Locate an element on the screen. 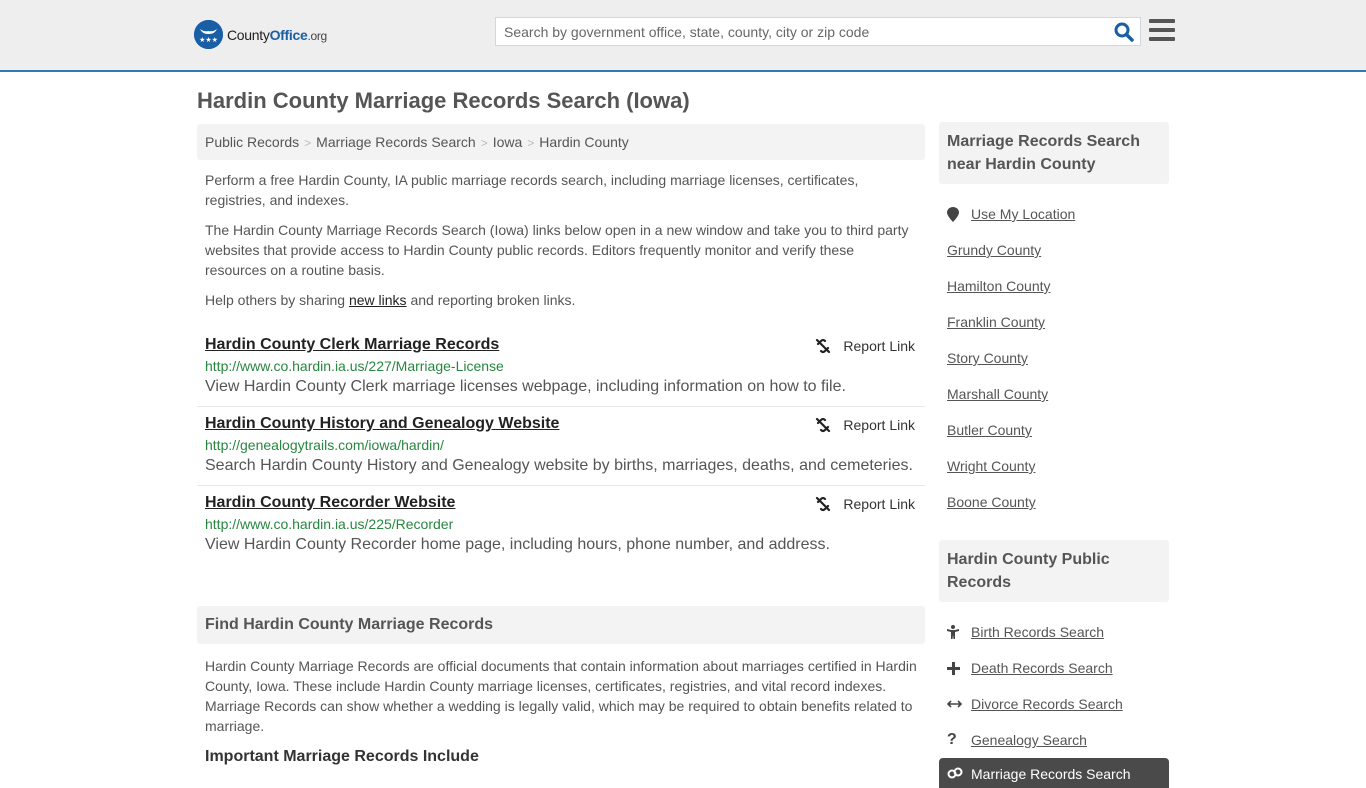 Image resolution: width=1366 pixels, height=788 pixels. county-link: Story County is located at coordinates (987, 358).